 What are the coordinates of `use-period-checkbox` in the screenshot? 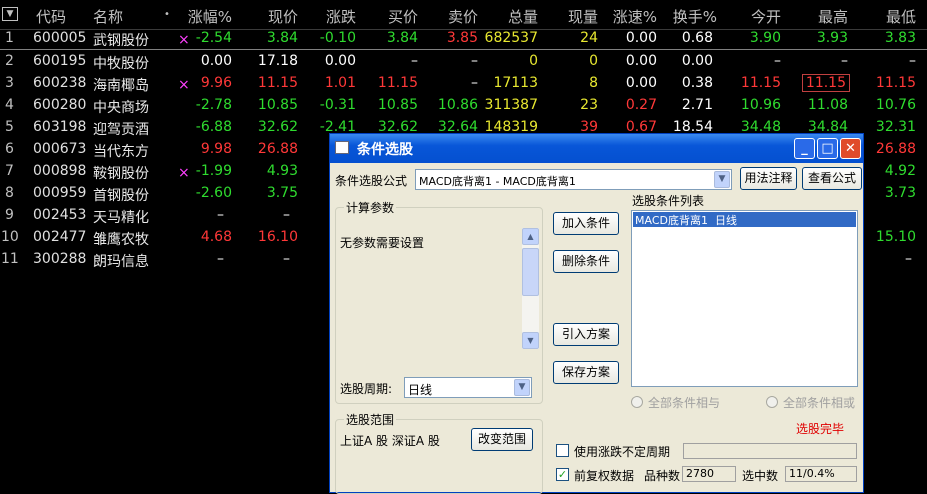 It's located at (562, 450).